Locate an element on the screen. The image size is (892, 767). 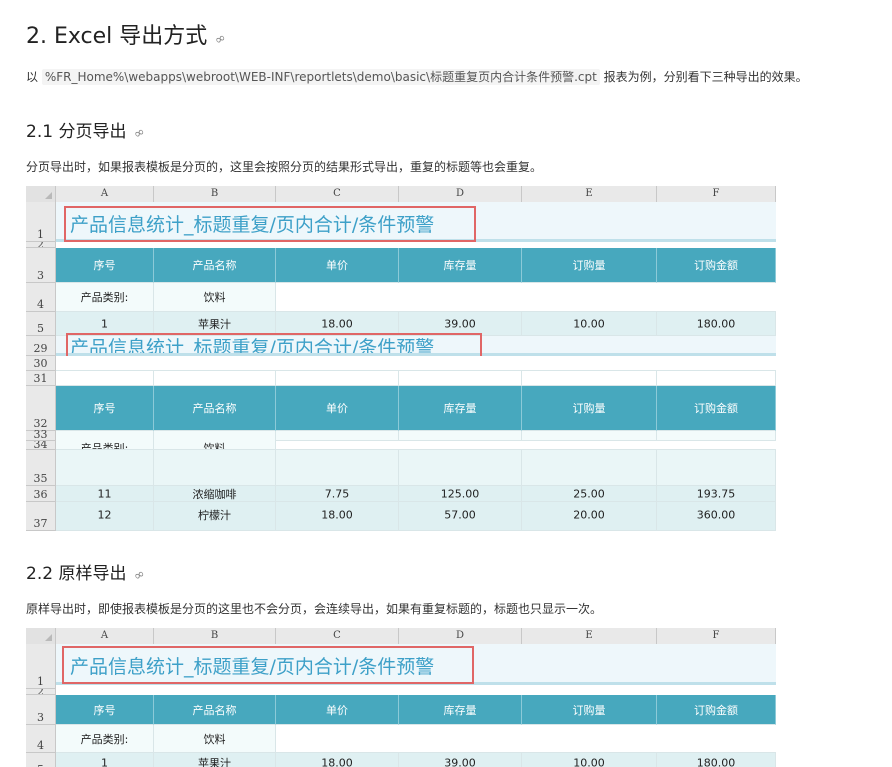
table-cell: 1 is located at coordinates (105, 760).